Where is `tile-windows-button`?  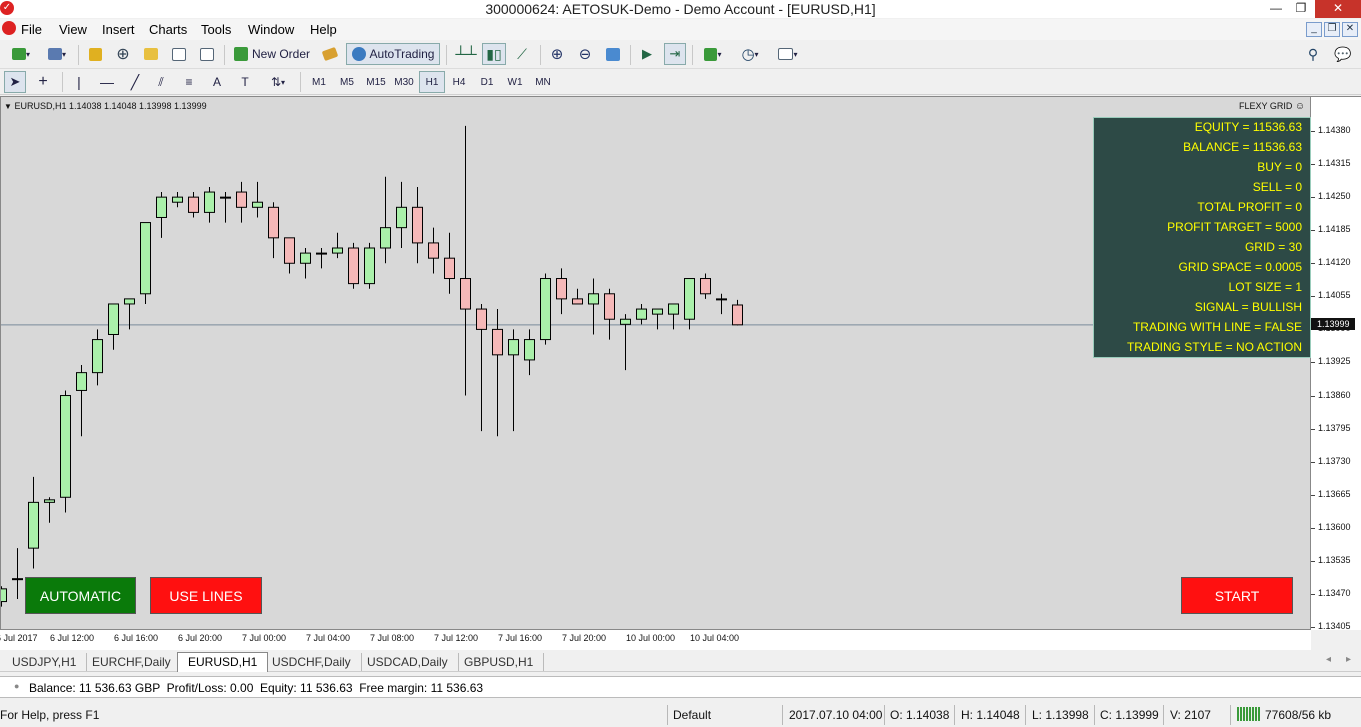 tile-windows-button is located at coordinates (613, 54).